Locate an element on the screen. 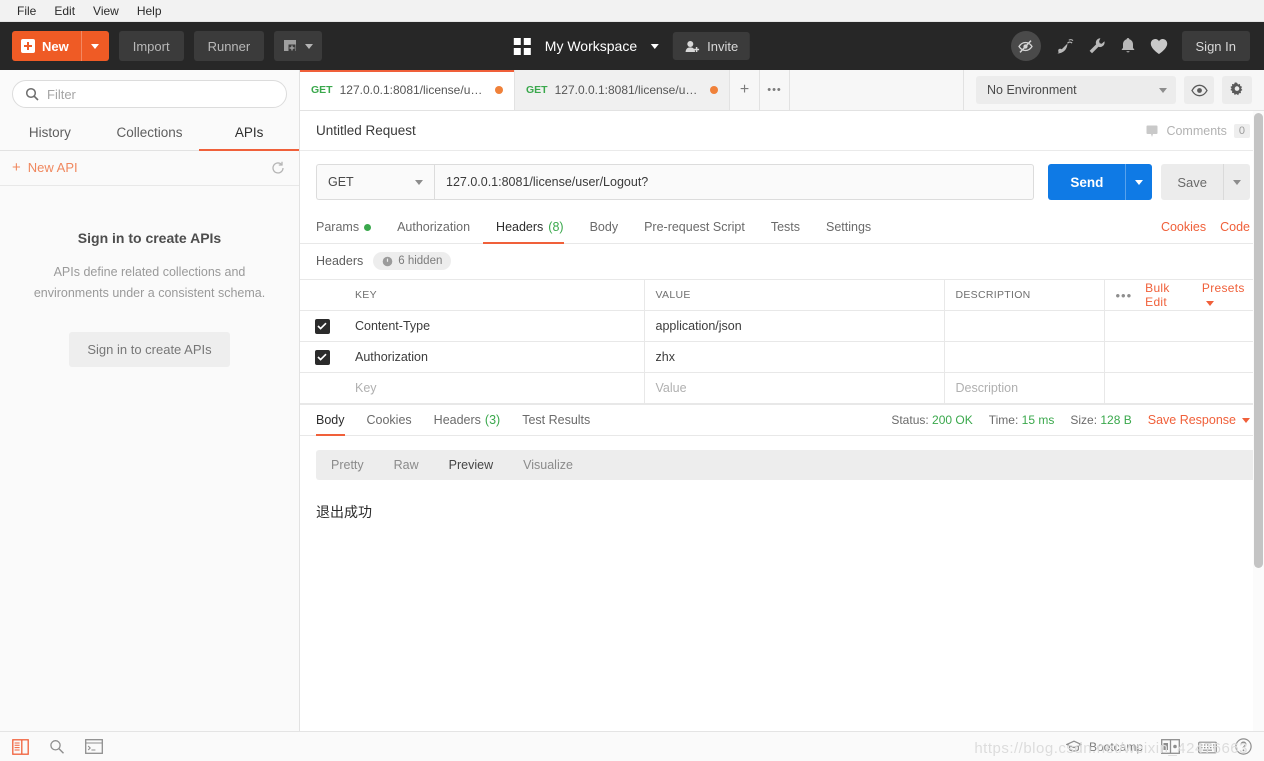 The width and height of the screenshot is (1264, 761). menu-item-edit: Edit is located at coordinates (64, 11).